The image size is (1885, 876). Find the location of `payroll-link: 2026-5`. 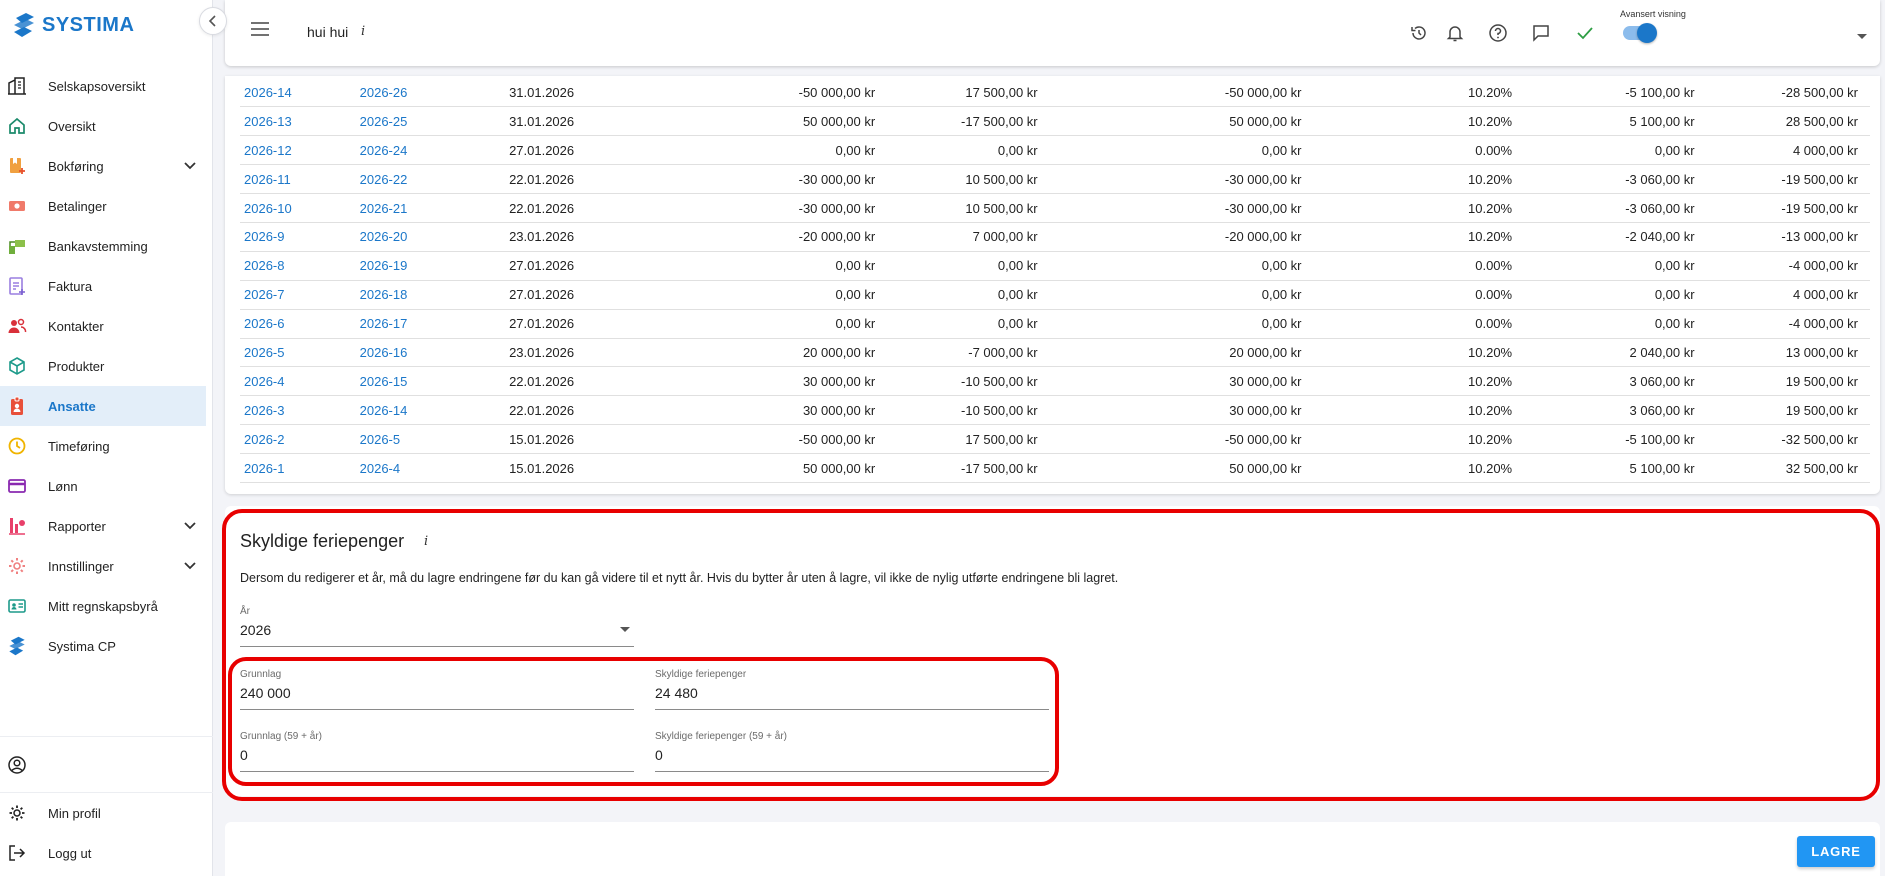

payroll-link: 2026-5 is located at coordinates (434, 439).